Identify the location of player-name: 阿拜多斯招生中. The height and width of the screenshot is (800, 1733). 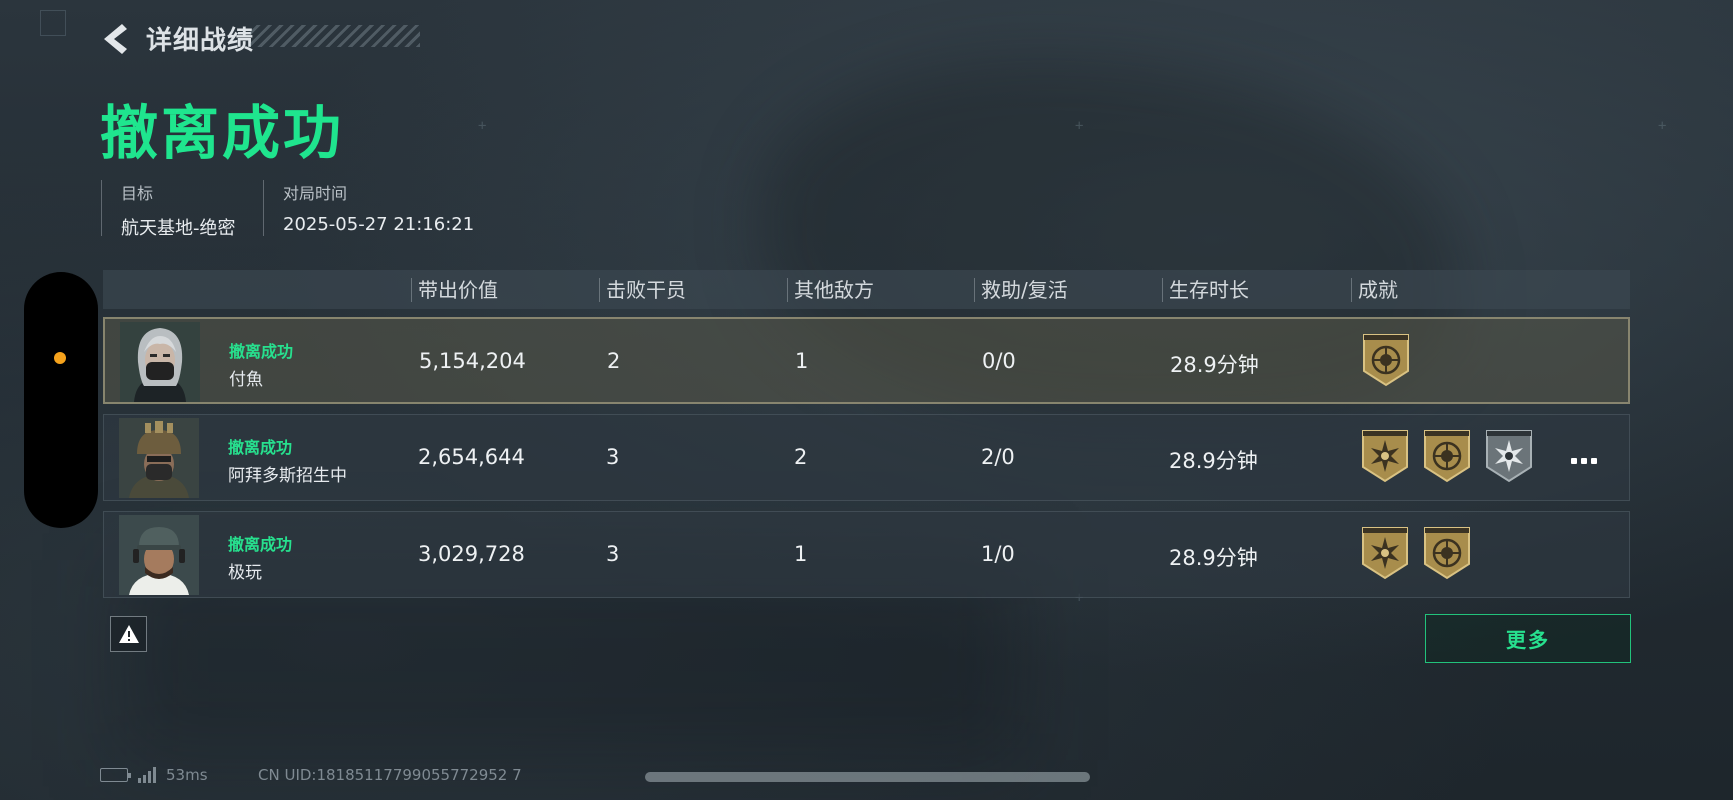
(287, 476).